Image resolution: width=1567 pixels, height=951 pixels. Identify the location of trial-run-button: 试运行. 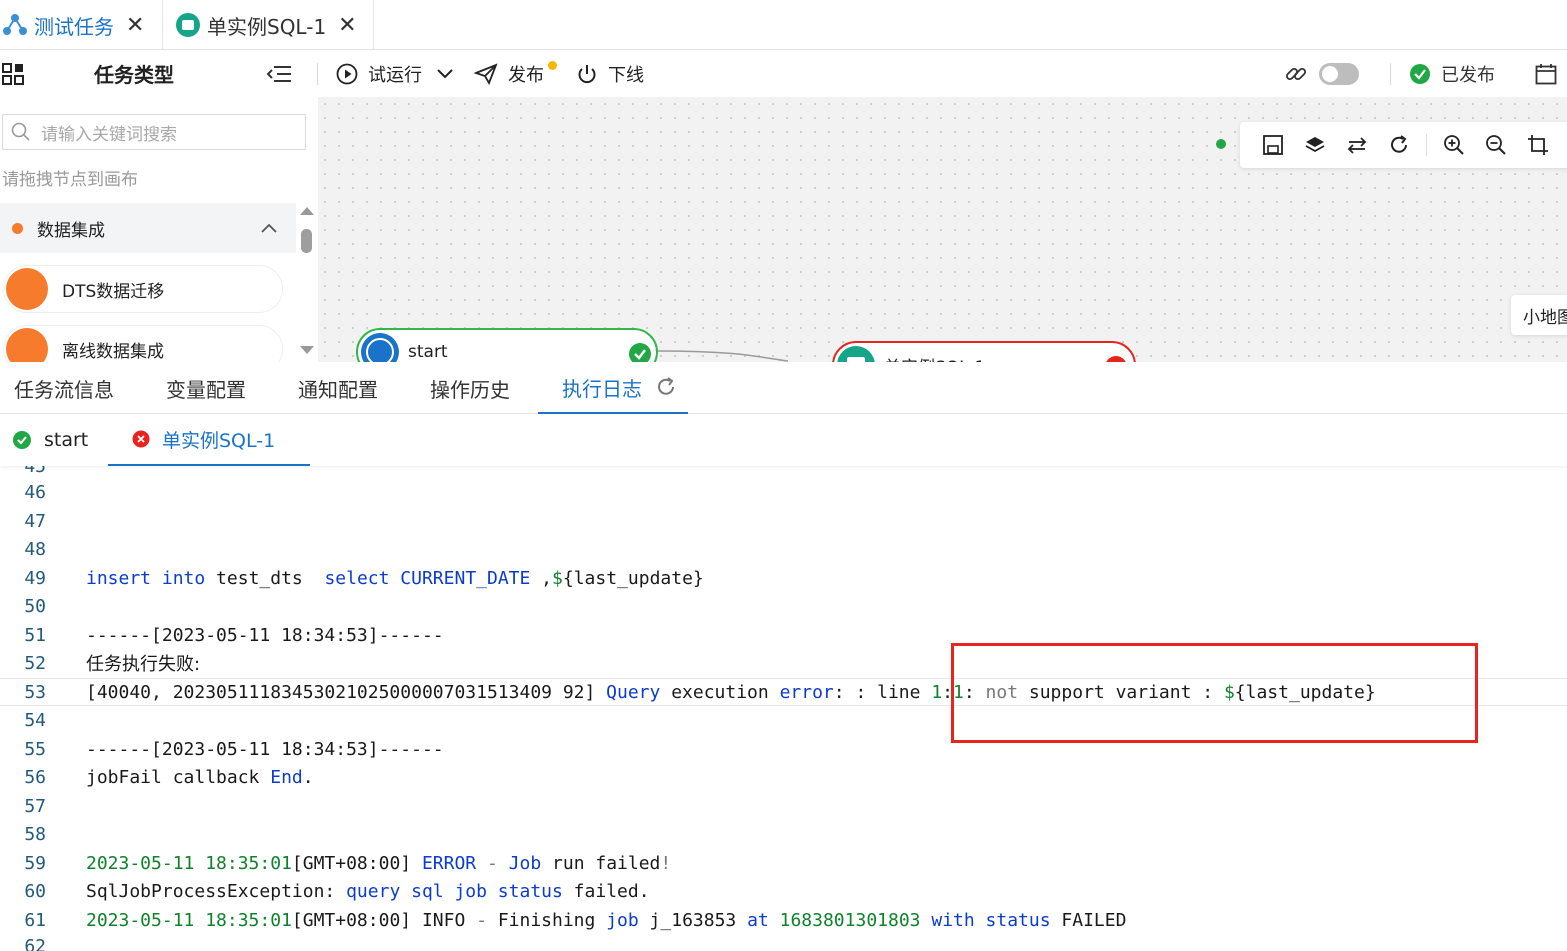
(400, 73).